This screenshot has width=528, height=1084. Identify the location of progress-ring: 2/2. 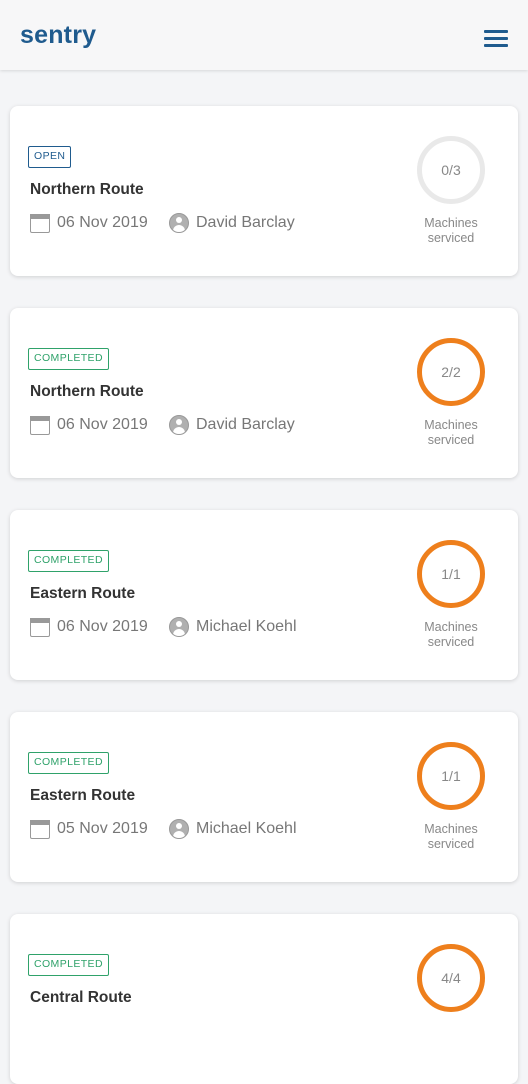
(451, 372).